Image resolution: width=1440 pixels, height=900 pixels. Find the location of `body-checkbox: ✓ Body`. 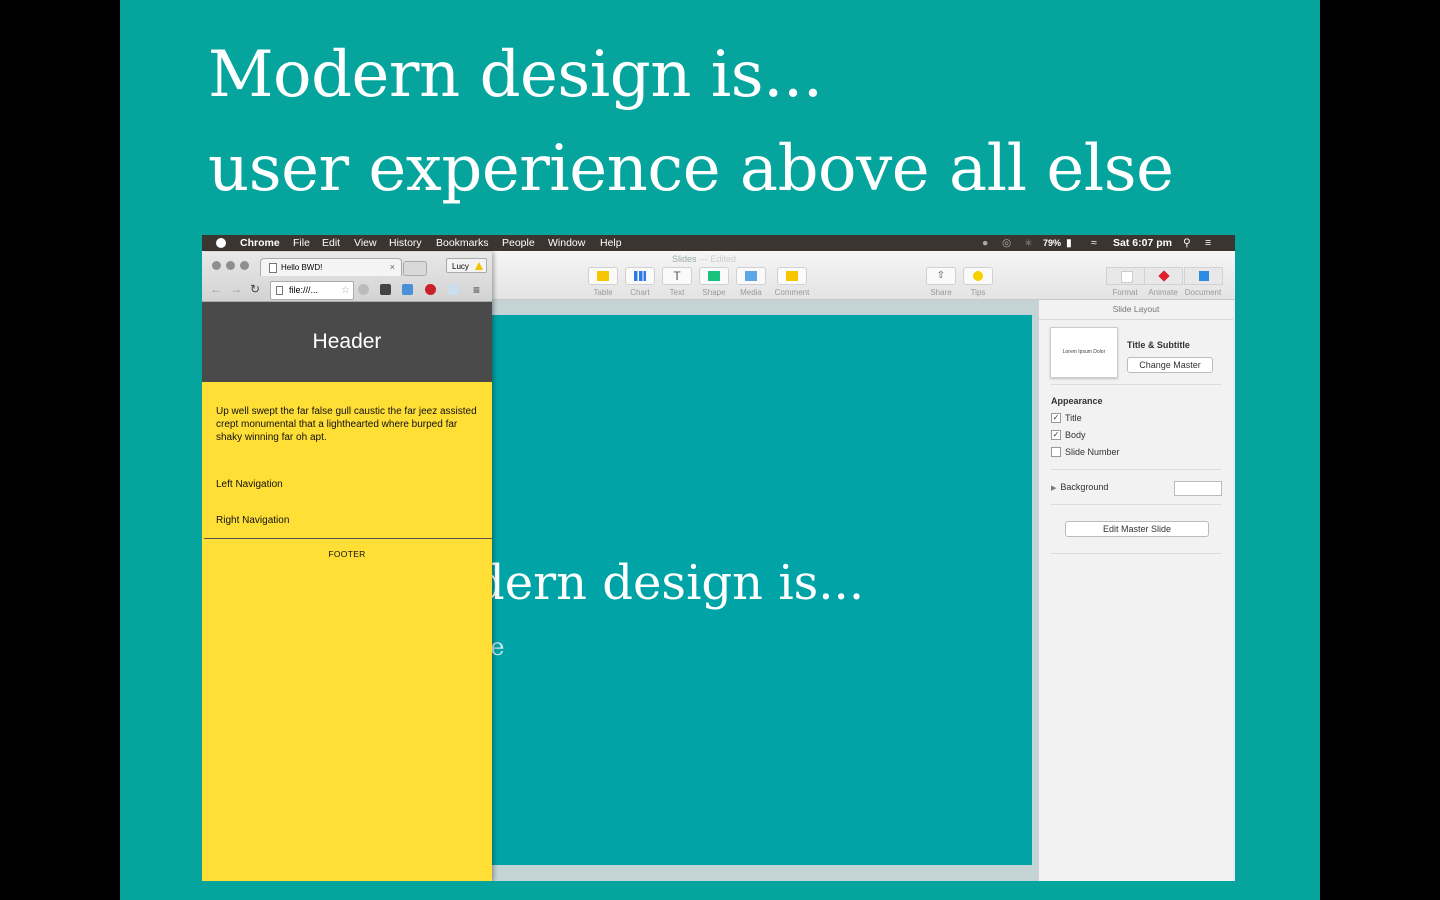

body-checkbox: ✓ Body is located at coordinates (1068, 435).